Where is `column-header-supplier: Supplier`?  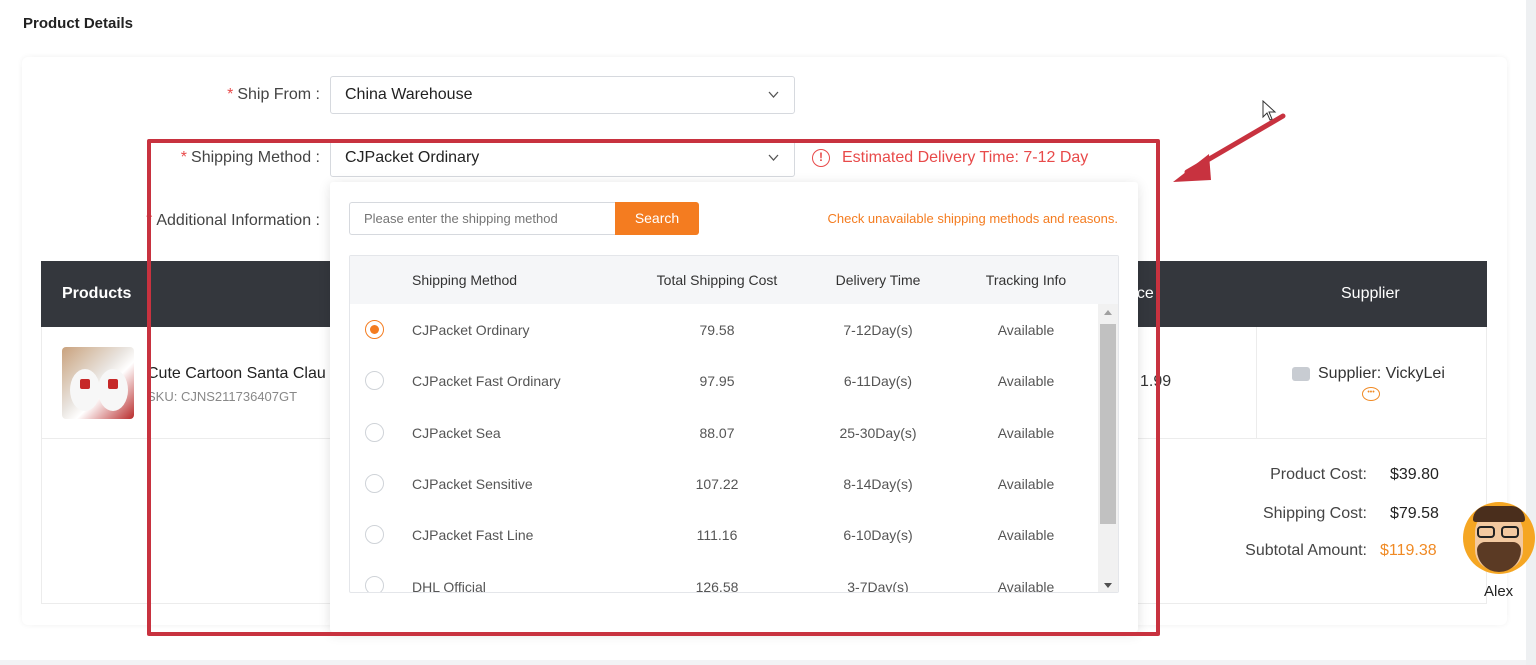 column-header-supplier: Supplier is located at coordinates (1370, 293).